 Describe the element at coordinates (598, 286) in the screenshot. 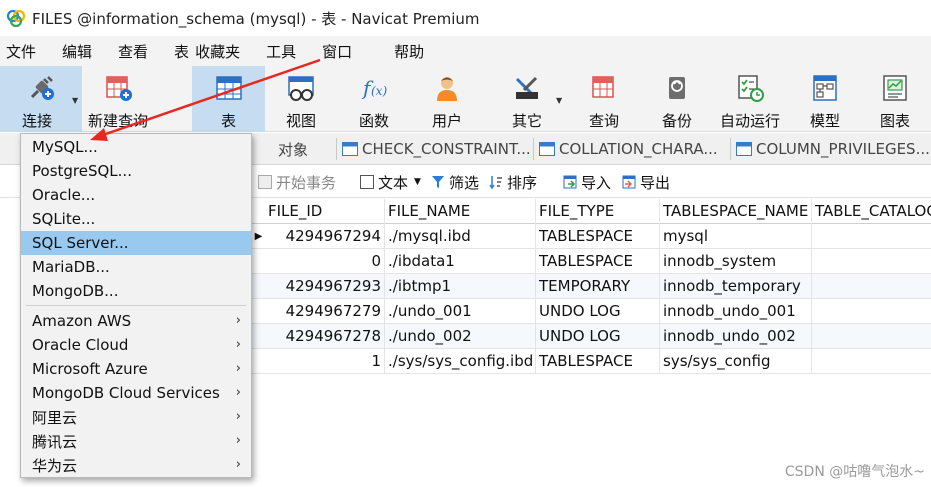

I see `table-cell: TEMPORARY` at that location.